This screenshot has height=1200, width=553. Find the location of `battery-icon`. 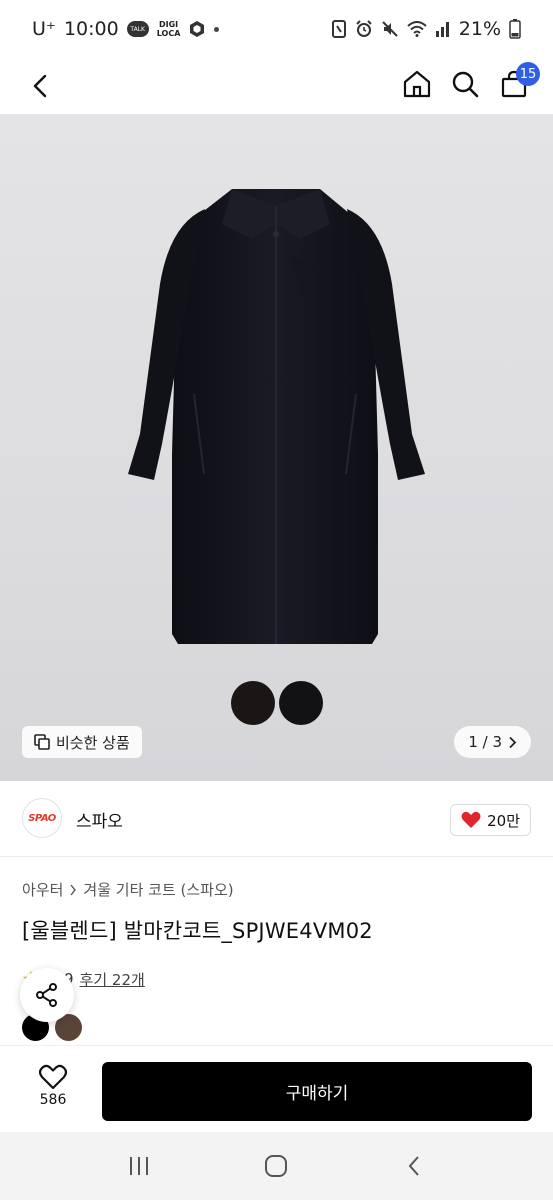

battery-icon is located at coordinates (515, 29).